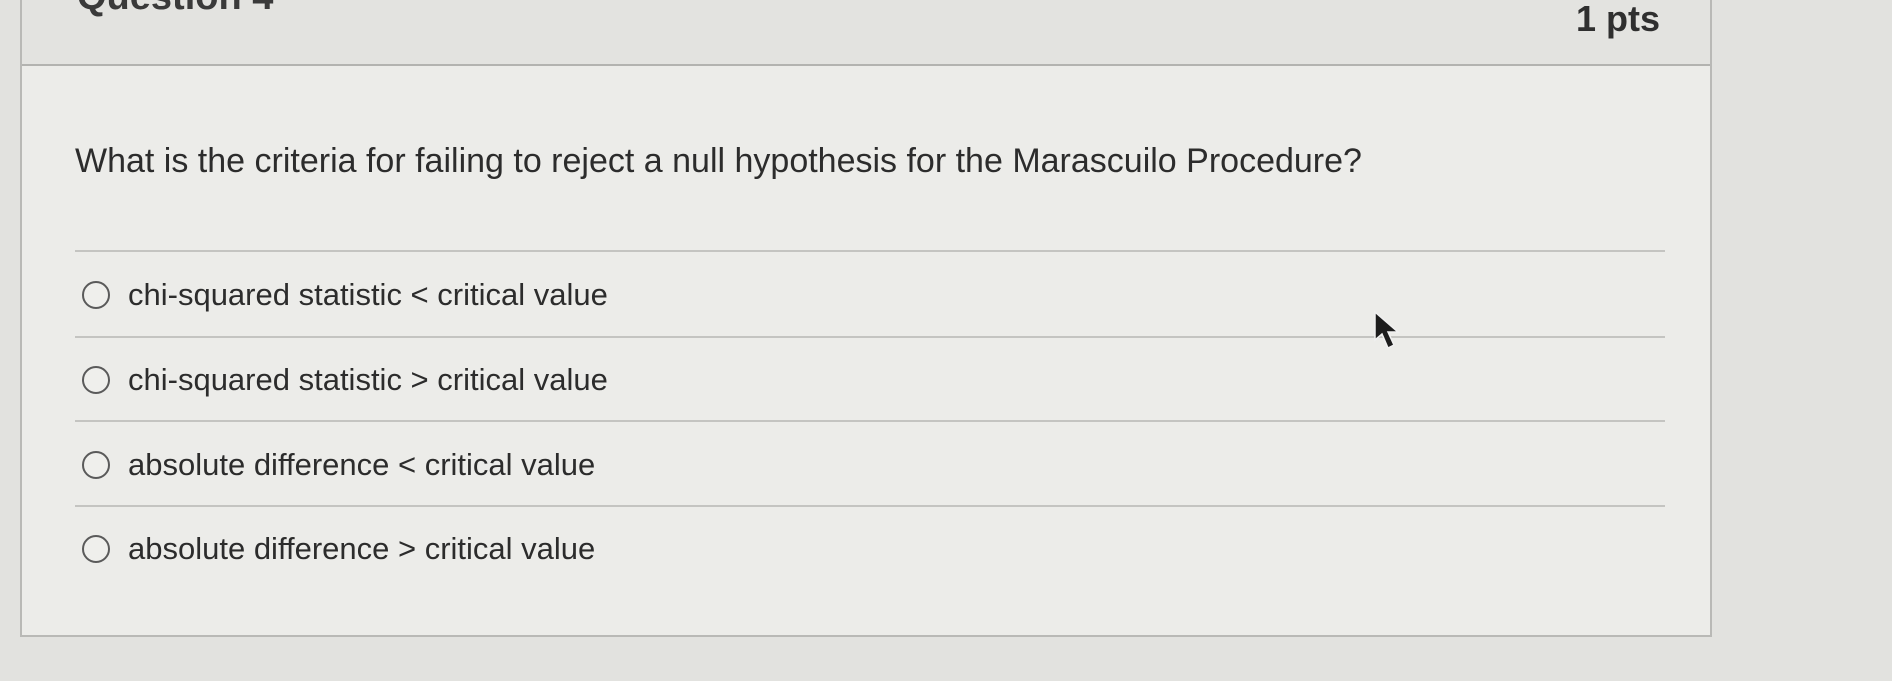 This screenshot has height=681, width=1892. What do you see at coordinates (362, 548) in the screenshot?
I see `answer-label: absolute difference > critical value` at bounding box center [362, 548].